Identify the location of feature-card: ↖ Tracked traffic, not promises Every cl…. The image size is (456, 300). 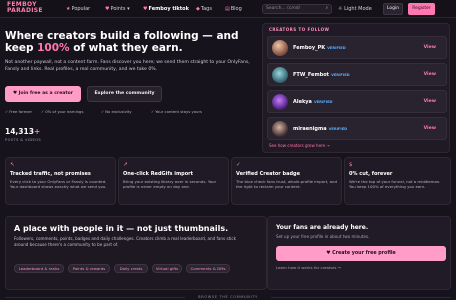
(60, 181).